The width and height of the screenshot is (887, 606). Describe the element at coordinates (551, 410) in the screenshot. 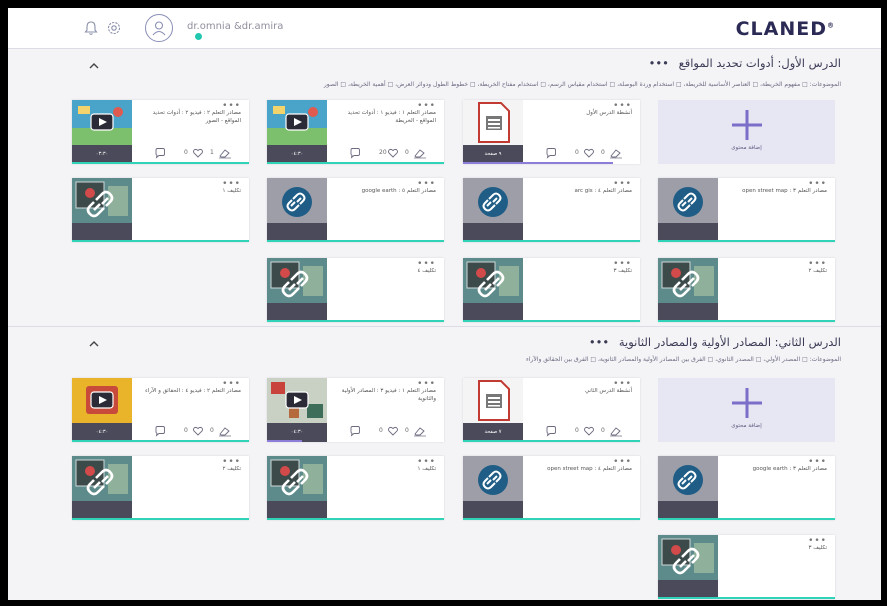

I see `content-card-l2-pdf: ٧ صفحة ••• أنشطة الدرس الثاني 0 0` at that location.